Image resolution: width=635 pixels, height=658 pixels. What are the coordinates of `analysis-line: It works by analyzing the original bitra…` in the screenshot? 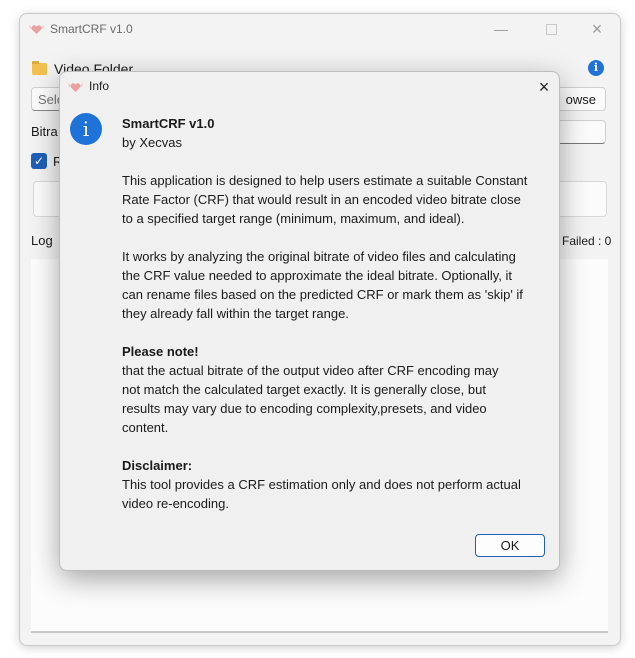 It's located at (319, 256).